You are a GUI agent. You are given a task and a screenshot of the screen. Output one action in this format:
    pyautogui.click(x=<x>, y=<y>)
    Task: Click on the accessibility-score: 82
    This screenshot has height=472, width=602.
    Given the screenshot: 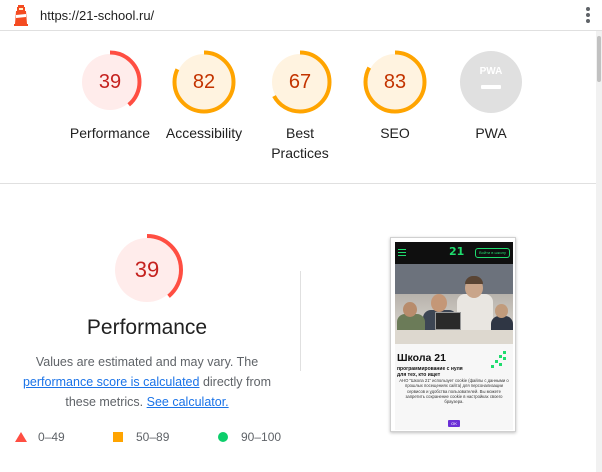 What is the action you would take?
    pyautogui.click(x=204, y=82)
    